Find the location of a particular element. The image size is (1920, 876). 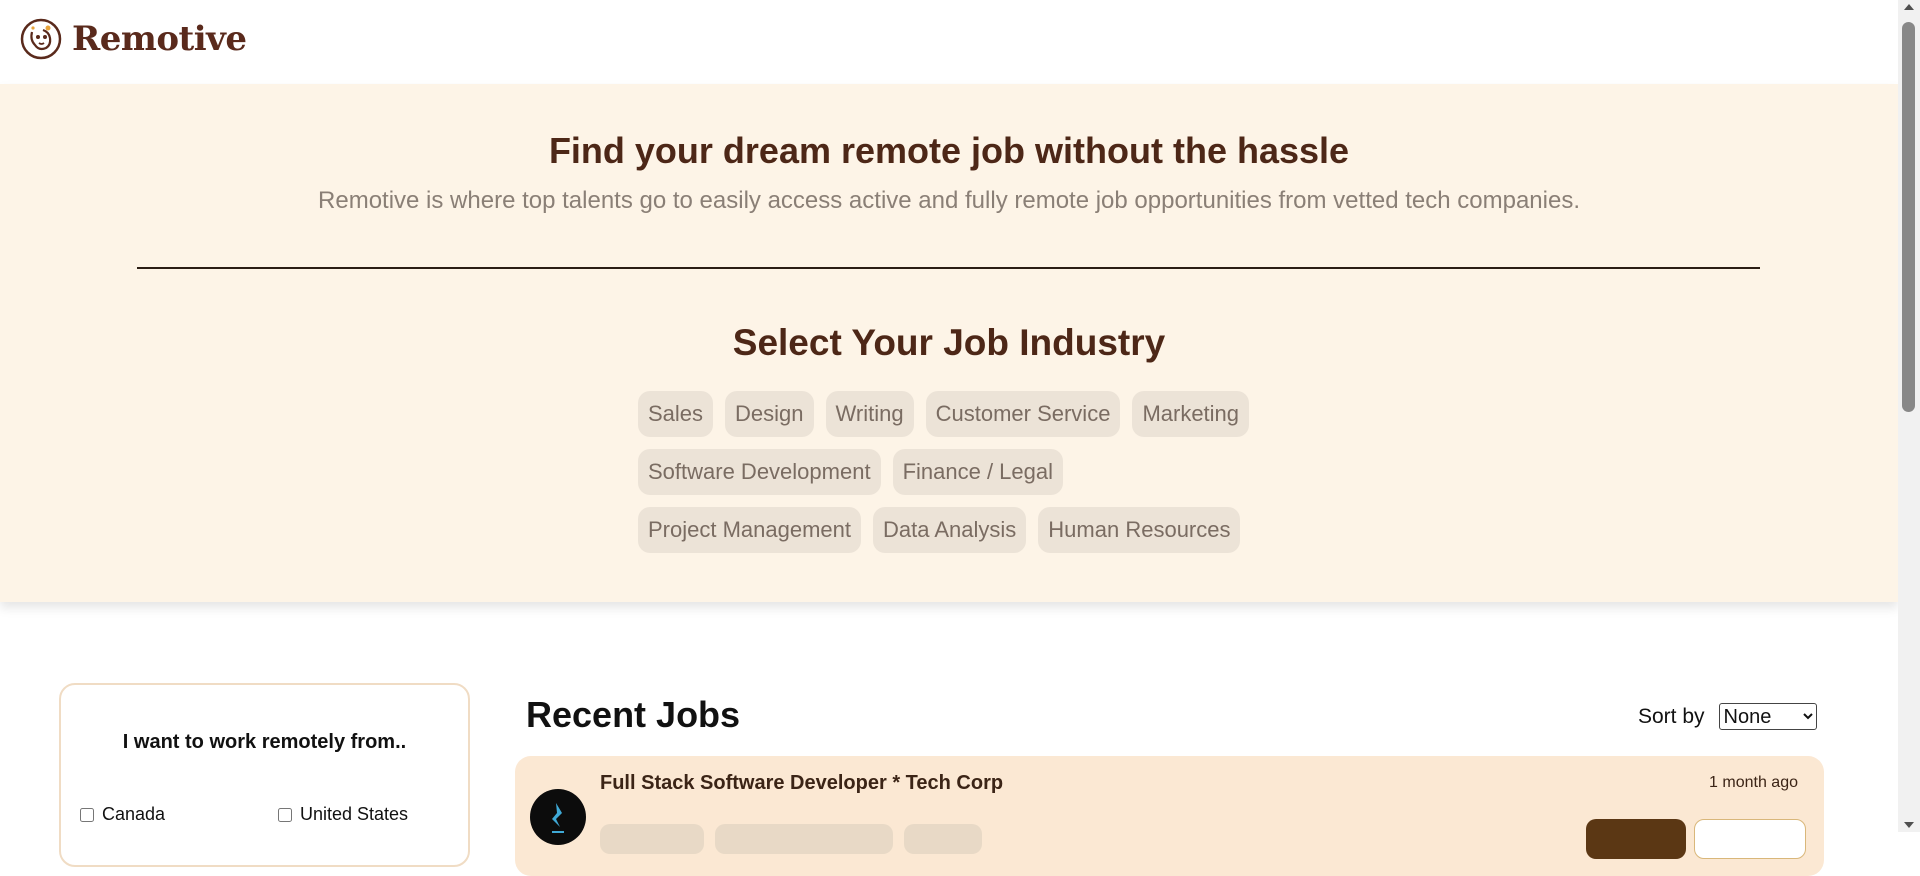

dog-face-icon is located at coordinates (41, 39).